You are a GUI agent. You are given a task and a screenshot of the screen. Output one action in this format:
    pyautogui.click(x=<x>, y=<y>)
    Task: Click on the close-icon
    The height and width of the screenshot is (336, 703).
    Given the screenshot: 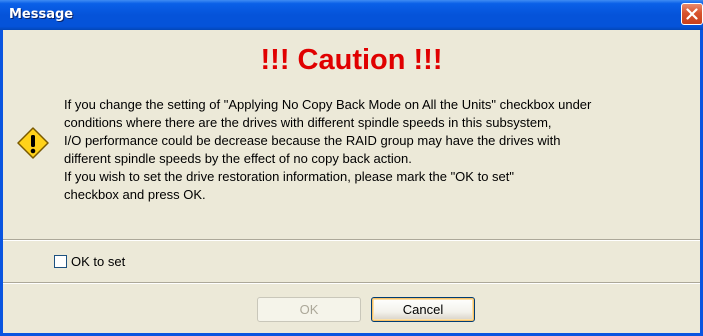 What is the action you would take?
    pyautogui.click(x=692, y=14)
    